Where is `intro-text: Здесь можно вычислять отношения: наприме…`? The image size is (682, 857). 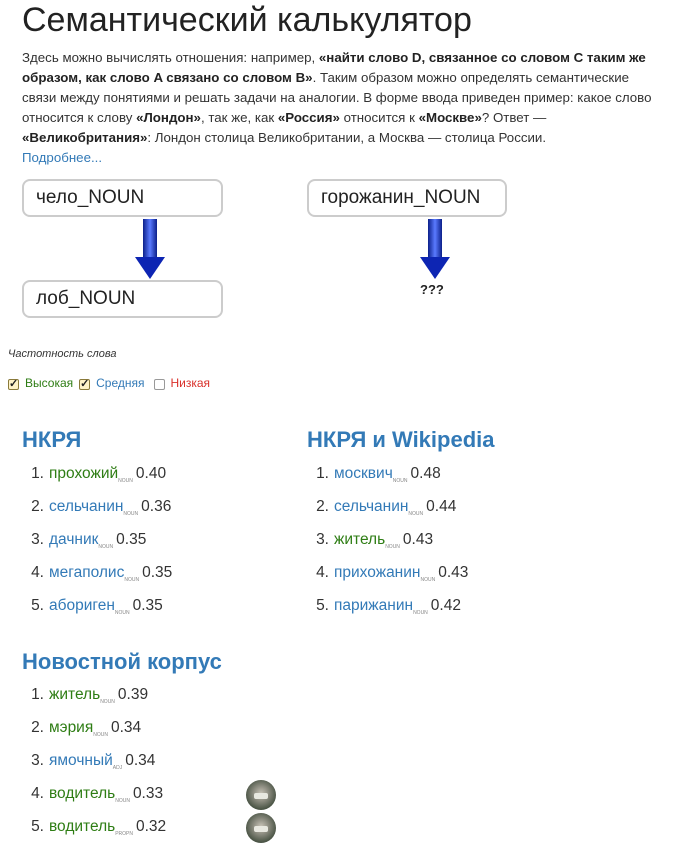 intro-text: Здесь можно вычислять отношения: наприме… is located at coordinates (342, 108).